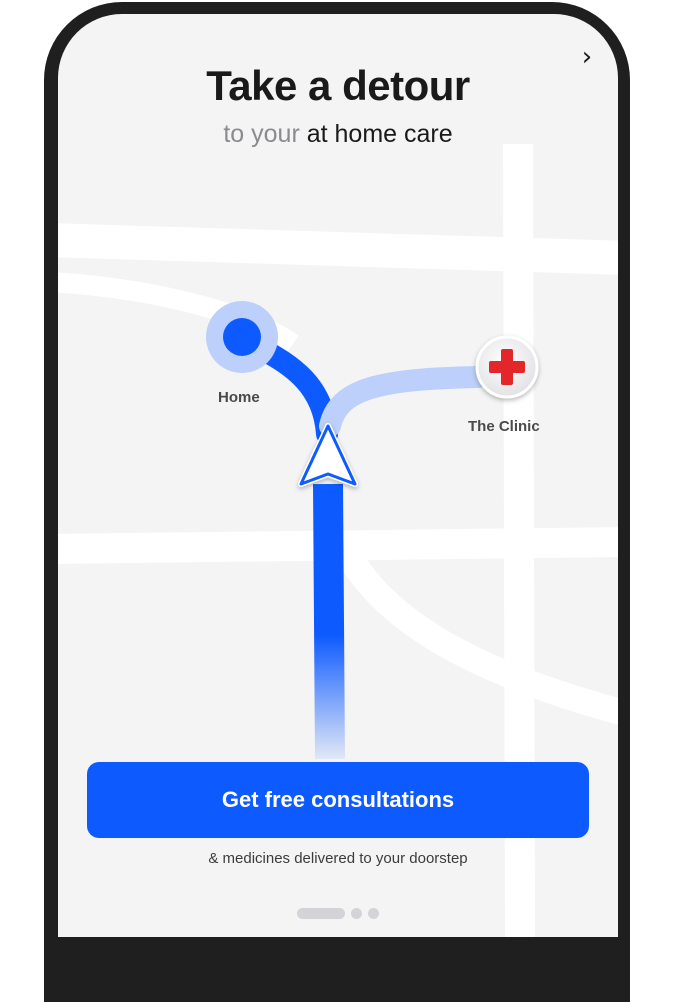  What do you see at coordinates (404, 401) in the screenshot?
I see `route-clinic` at bounding box center [404, 401].